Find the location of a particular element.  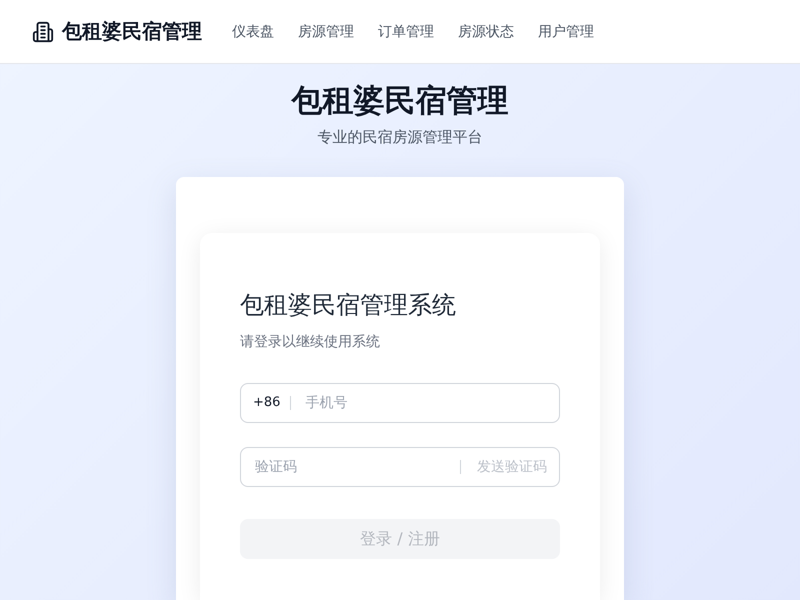

page-title: 包租婆民宿管理 is located at coordinates (400, 101).